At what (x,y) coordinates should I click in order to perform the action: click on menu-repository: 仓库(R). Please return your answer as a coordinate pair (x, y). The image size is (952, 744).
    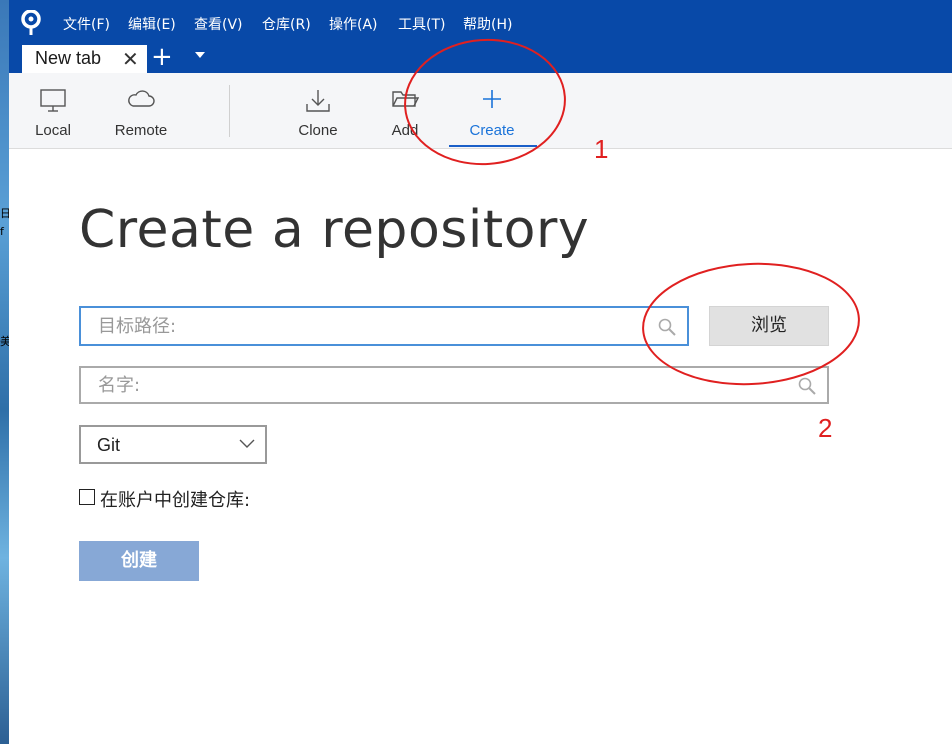
    Looking at the image, I should click on (286, 24).